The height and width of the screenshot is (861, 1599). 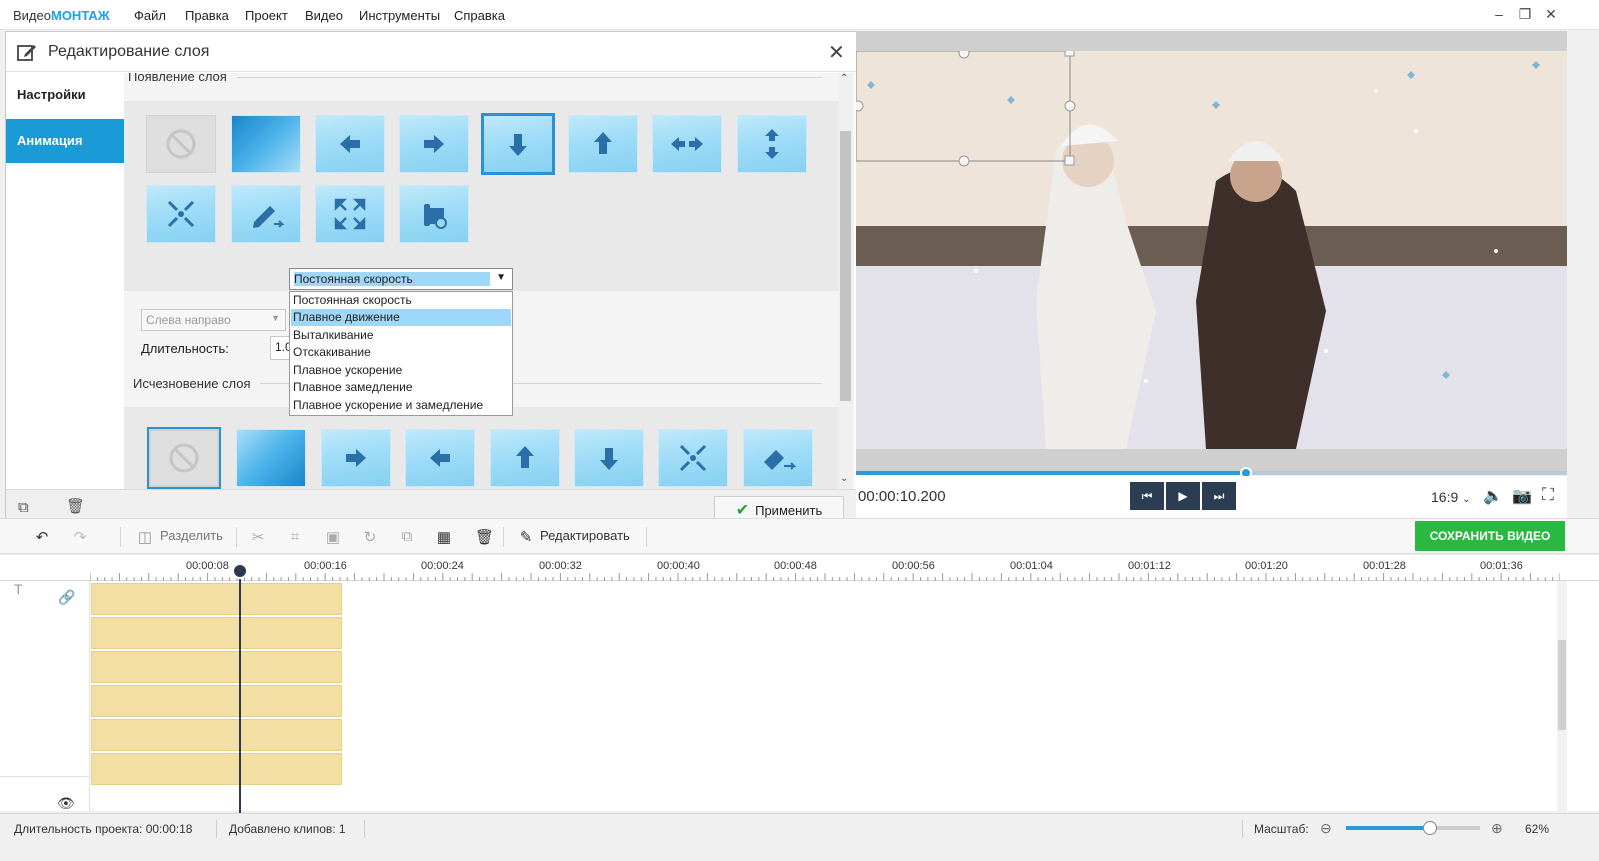 What do you see at coordinates (333, 537) in the screenshot?
I see `frame-icon: ▣` at bounding box center [333, 537].